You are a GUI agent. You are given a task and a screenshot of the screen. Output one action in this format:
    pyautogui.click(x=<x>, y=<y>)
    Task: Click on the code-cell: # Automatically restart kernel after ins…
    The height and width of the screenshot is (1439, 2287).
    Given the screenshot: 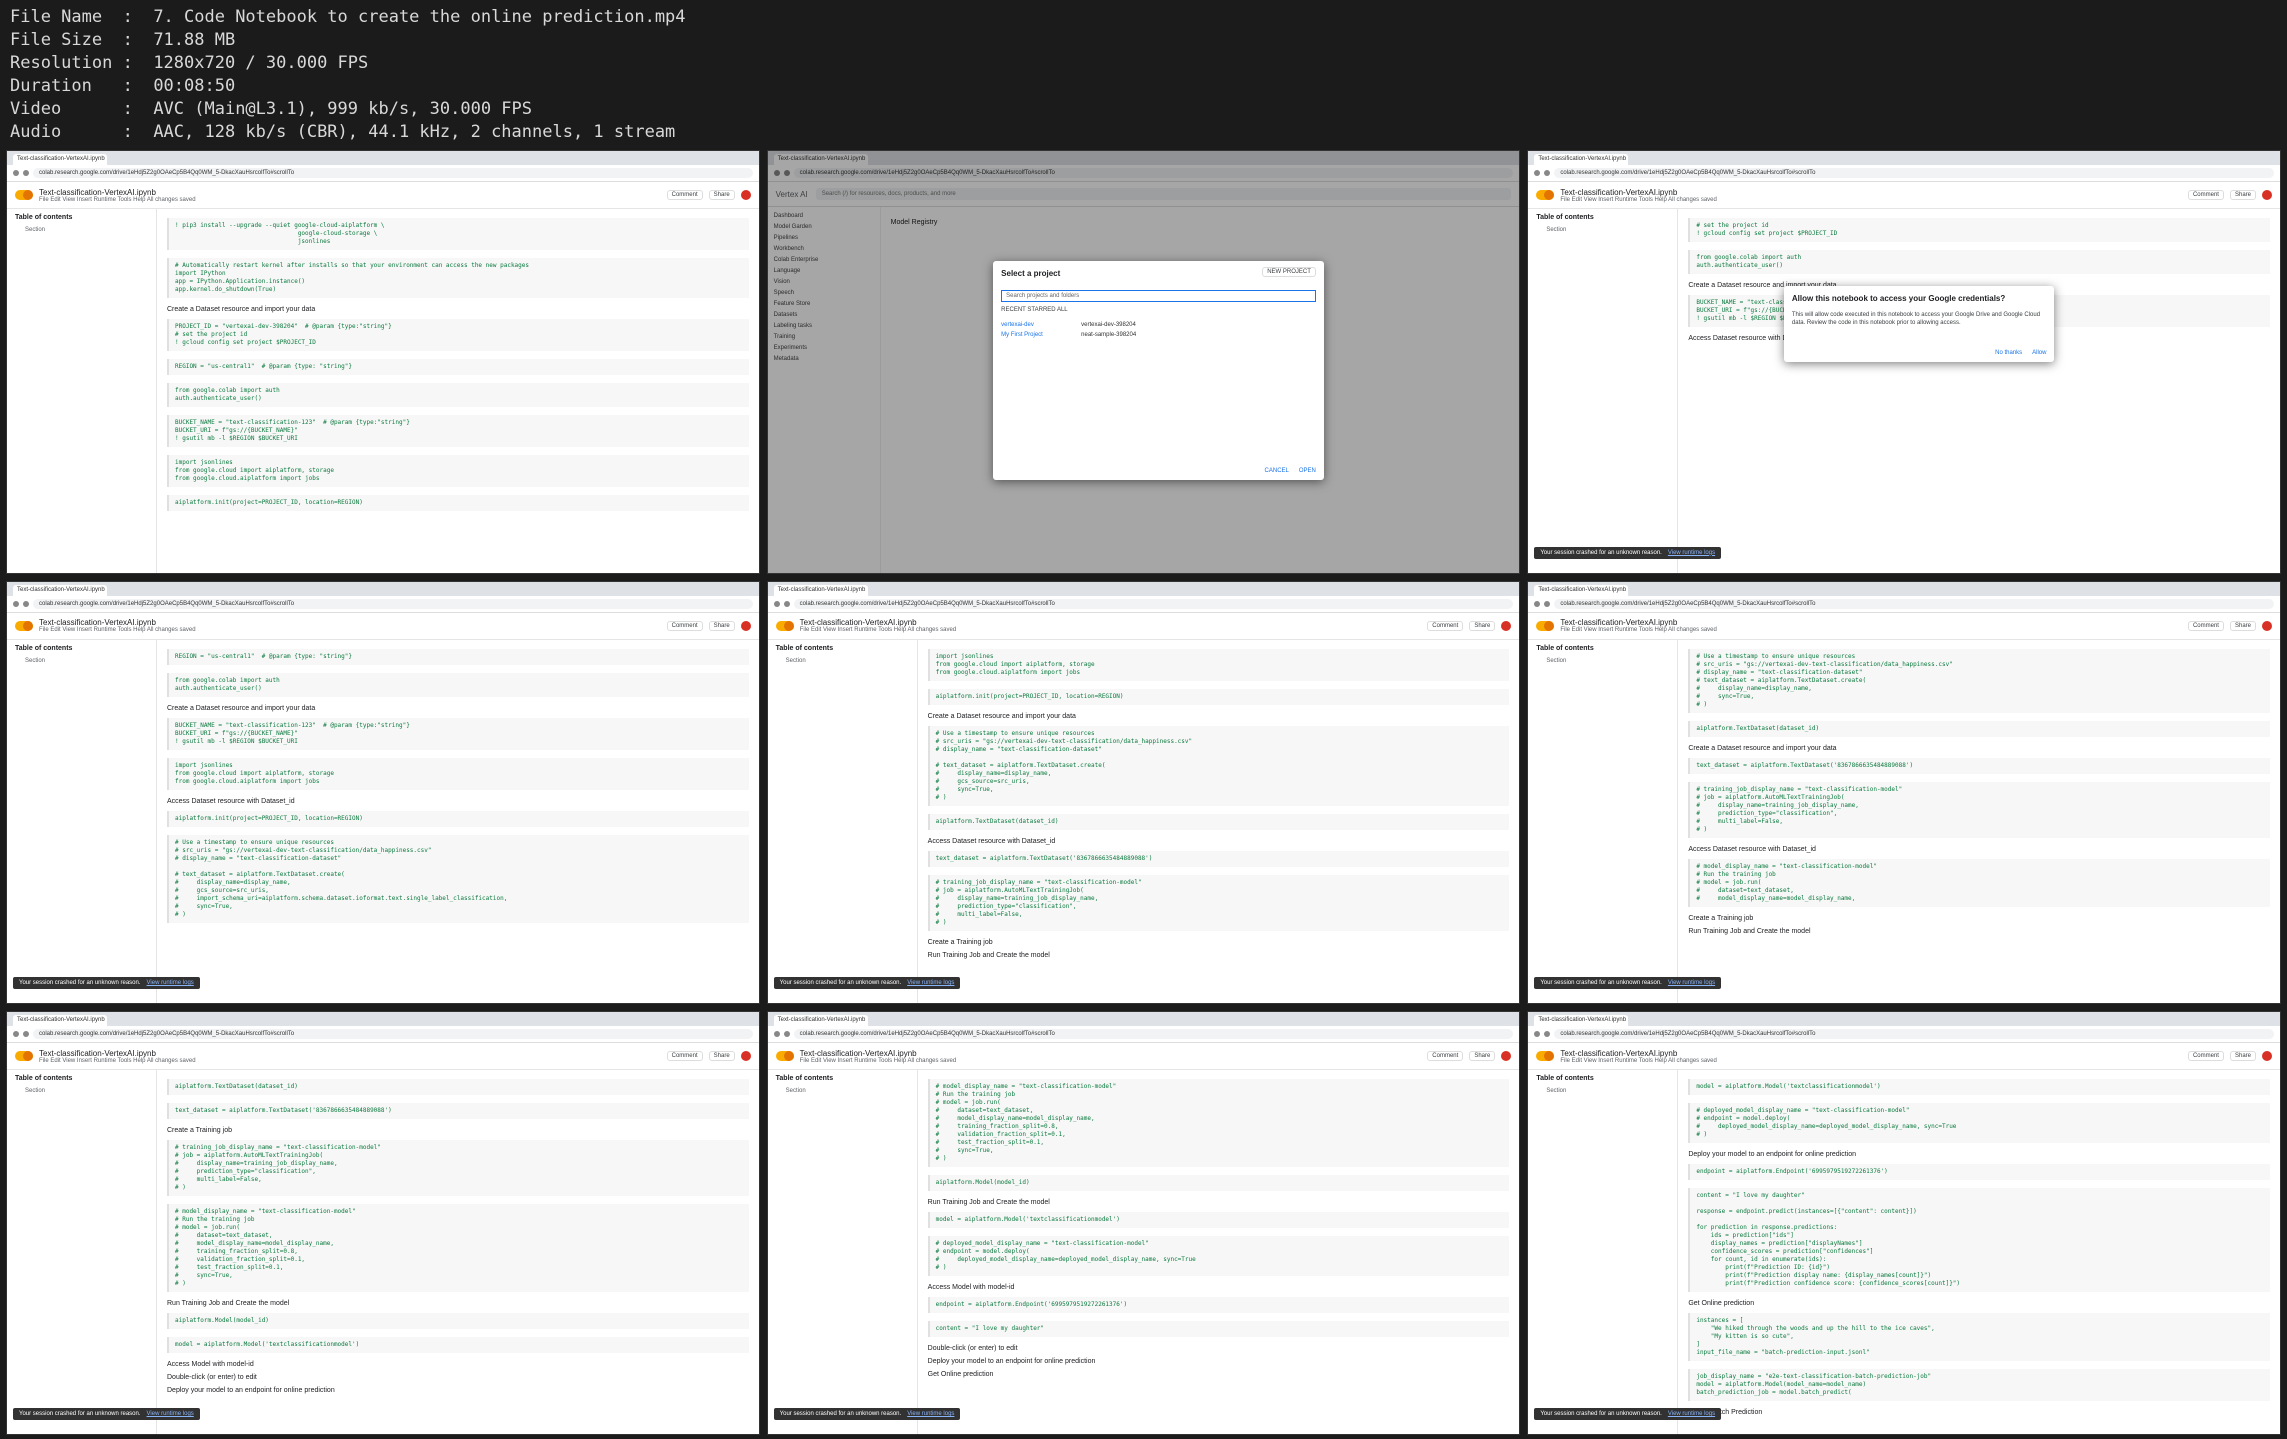 What is the action you would take?
    pyautogui.click(x=458, y=278)
    